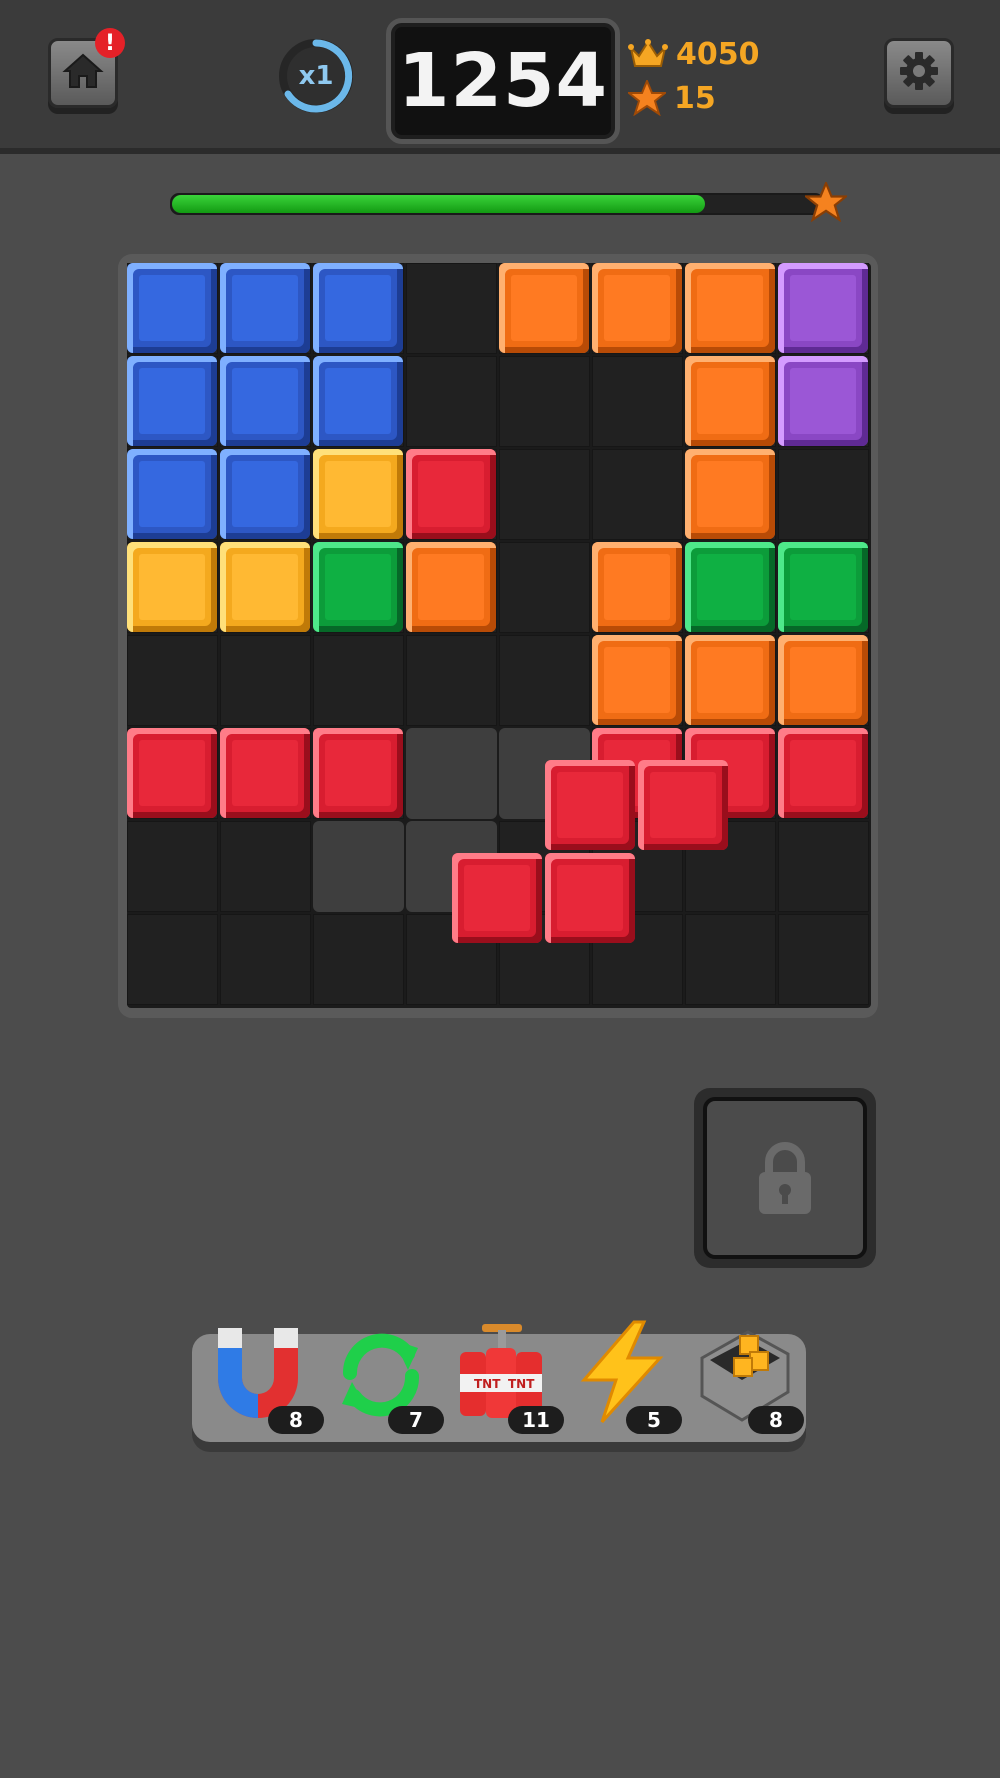 The height and width of the screenshot is (1778, 1000). Describe the element at coordinates (110, 43) in the screenshot. I see `notification-badge: !` at that location.